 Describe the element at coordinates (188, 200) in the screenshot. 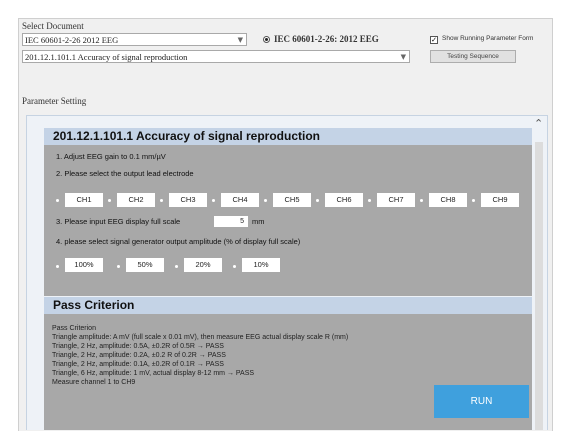

I see `channel-option: CH3` at that location.